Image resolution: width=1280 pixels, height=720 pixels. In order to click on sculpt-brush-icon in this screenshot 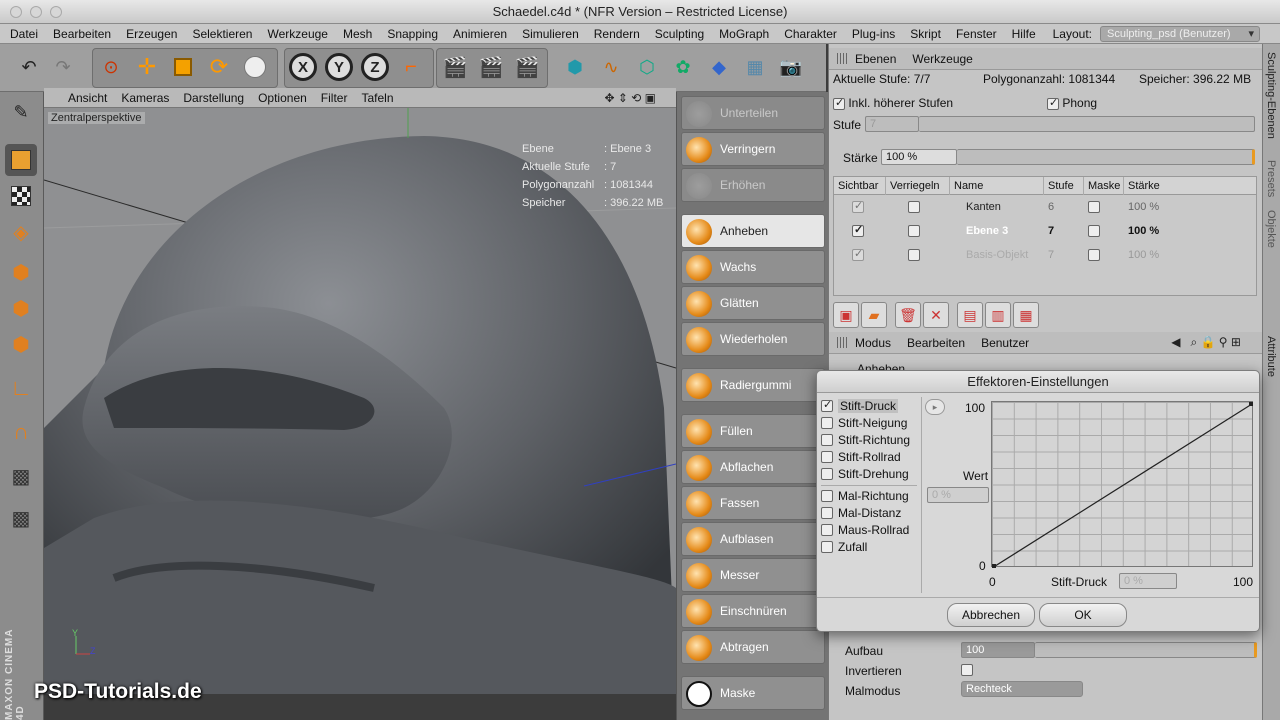, I will do `click(255, 67)`.